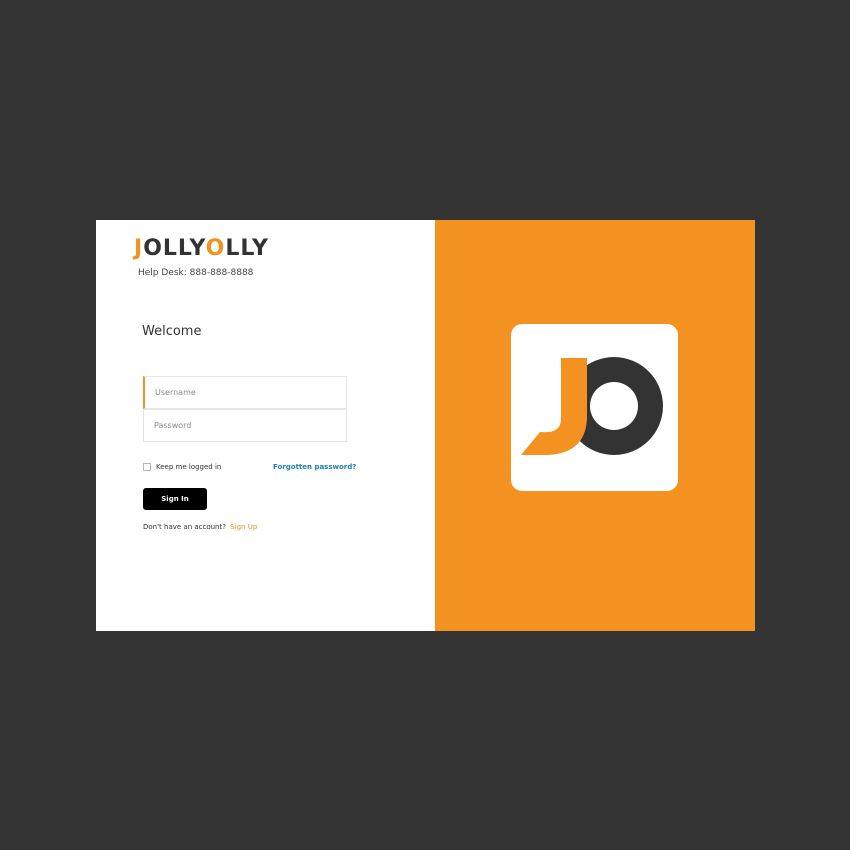  Describe the element at coordinates (614, 406) in the screenshot. I see `logo-o-hole` at that location.